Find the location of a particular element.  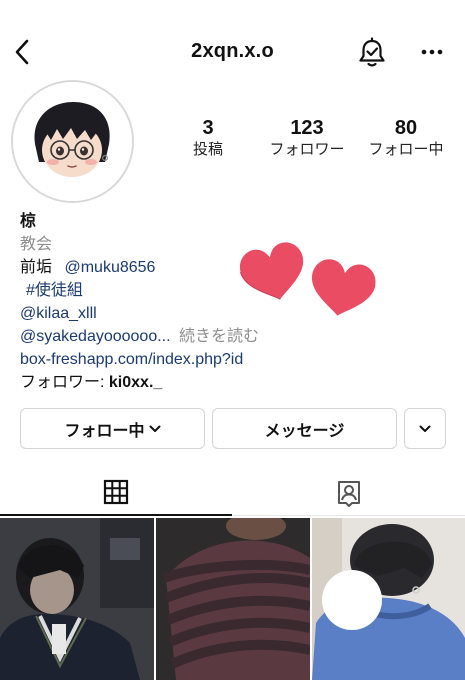

mention-link: @kilaa_xlll is located at coordinates (58, 313).